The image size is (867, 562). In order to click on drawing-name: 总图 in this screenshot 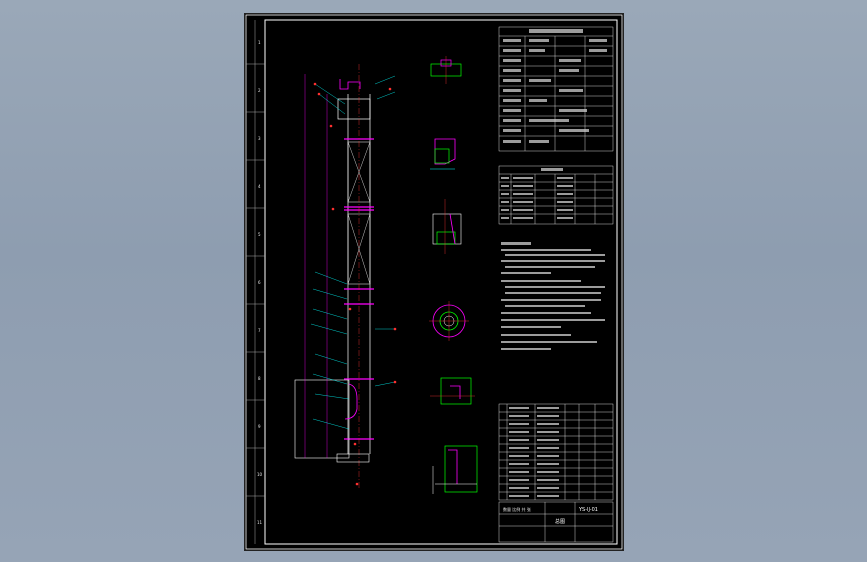, I will do `click(560, 521)`.